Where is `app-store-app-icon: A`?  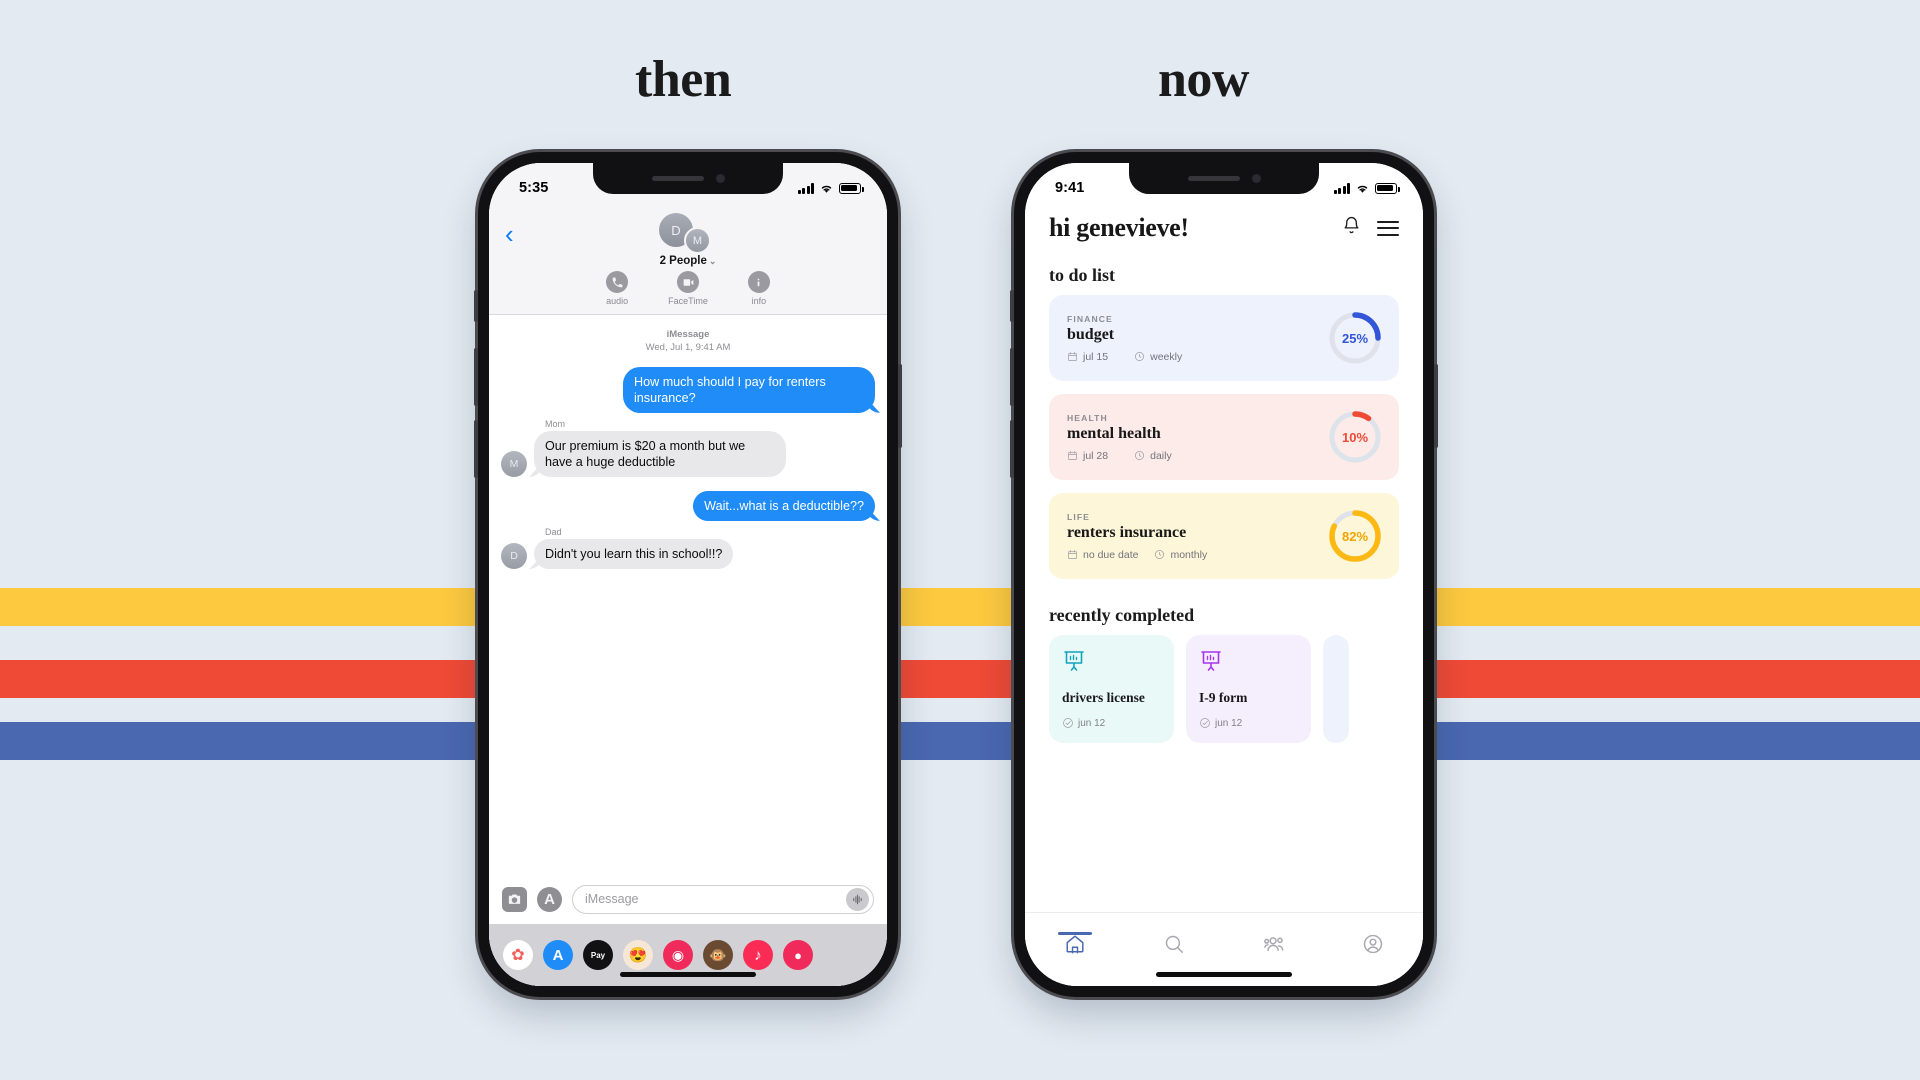 app-store-app-icon: A is located at coordinates (558, 955).